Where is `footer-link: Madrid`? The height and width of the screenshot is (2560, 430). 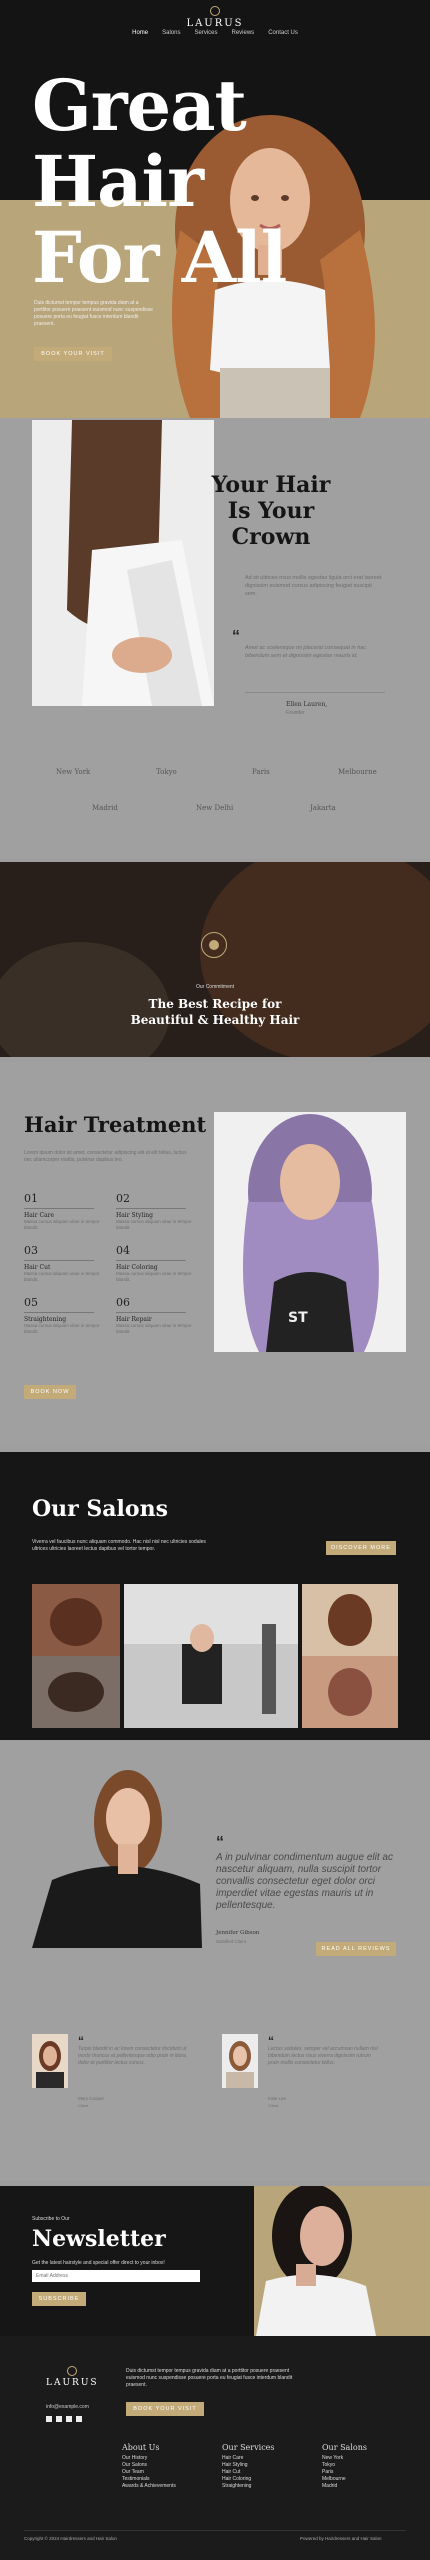
footer-link: Madrid is located at coordinates (352, 2486).